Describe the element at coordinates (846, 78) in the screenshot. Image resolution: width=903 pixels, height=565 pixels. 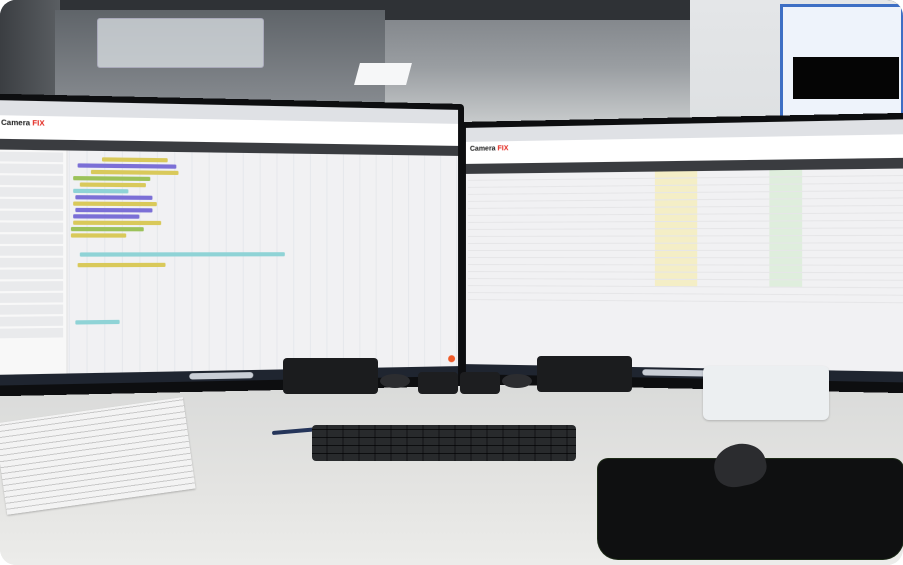
I see `redaction-box` at that location.